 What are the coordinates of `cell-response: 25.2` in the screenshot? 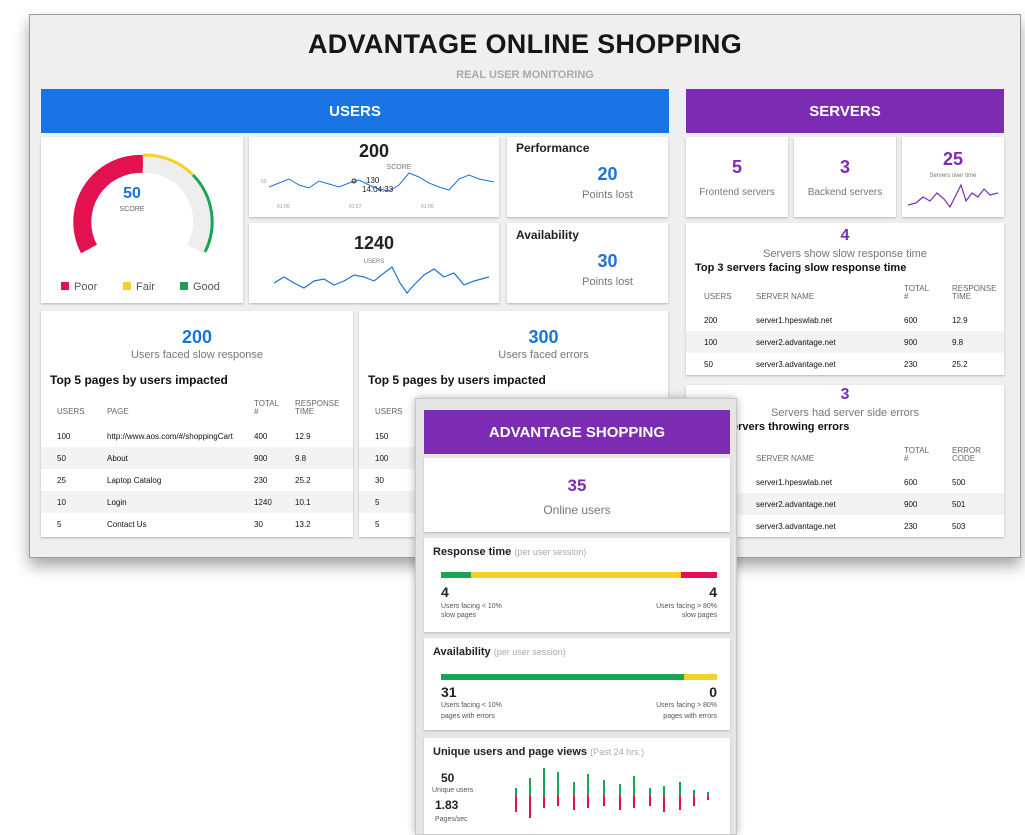 It's located at (960, 364).